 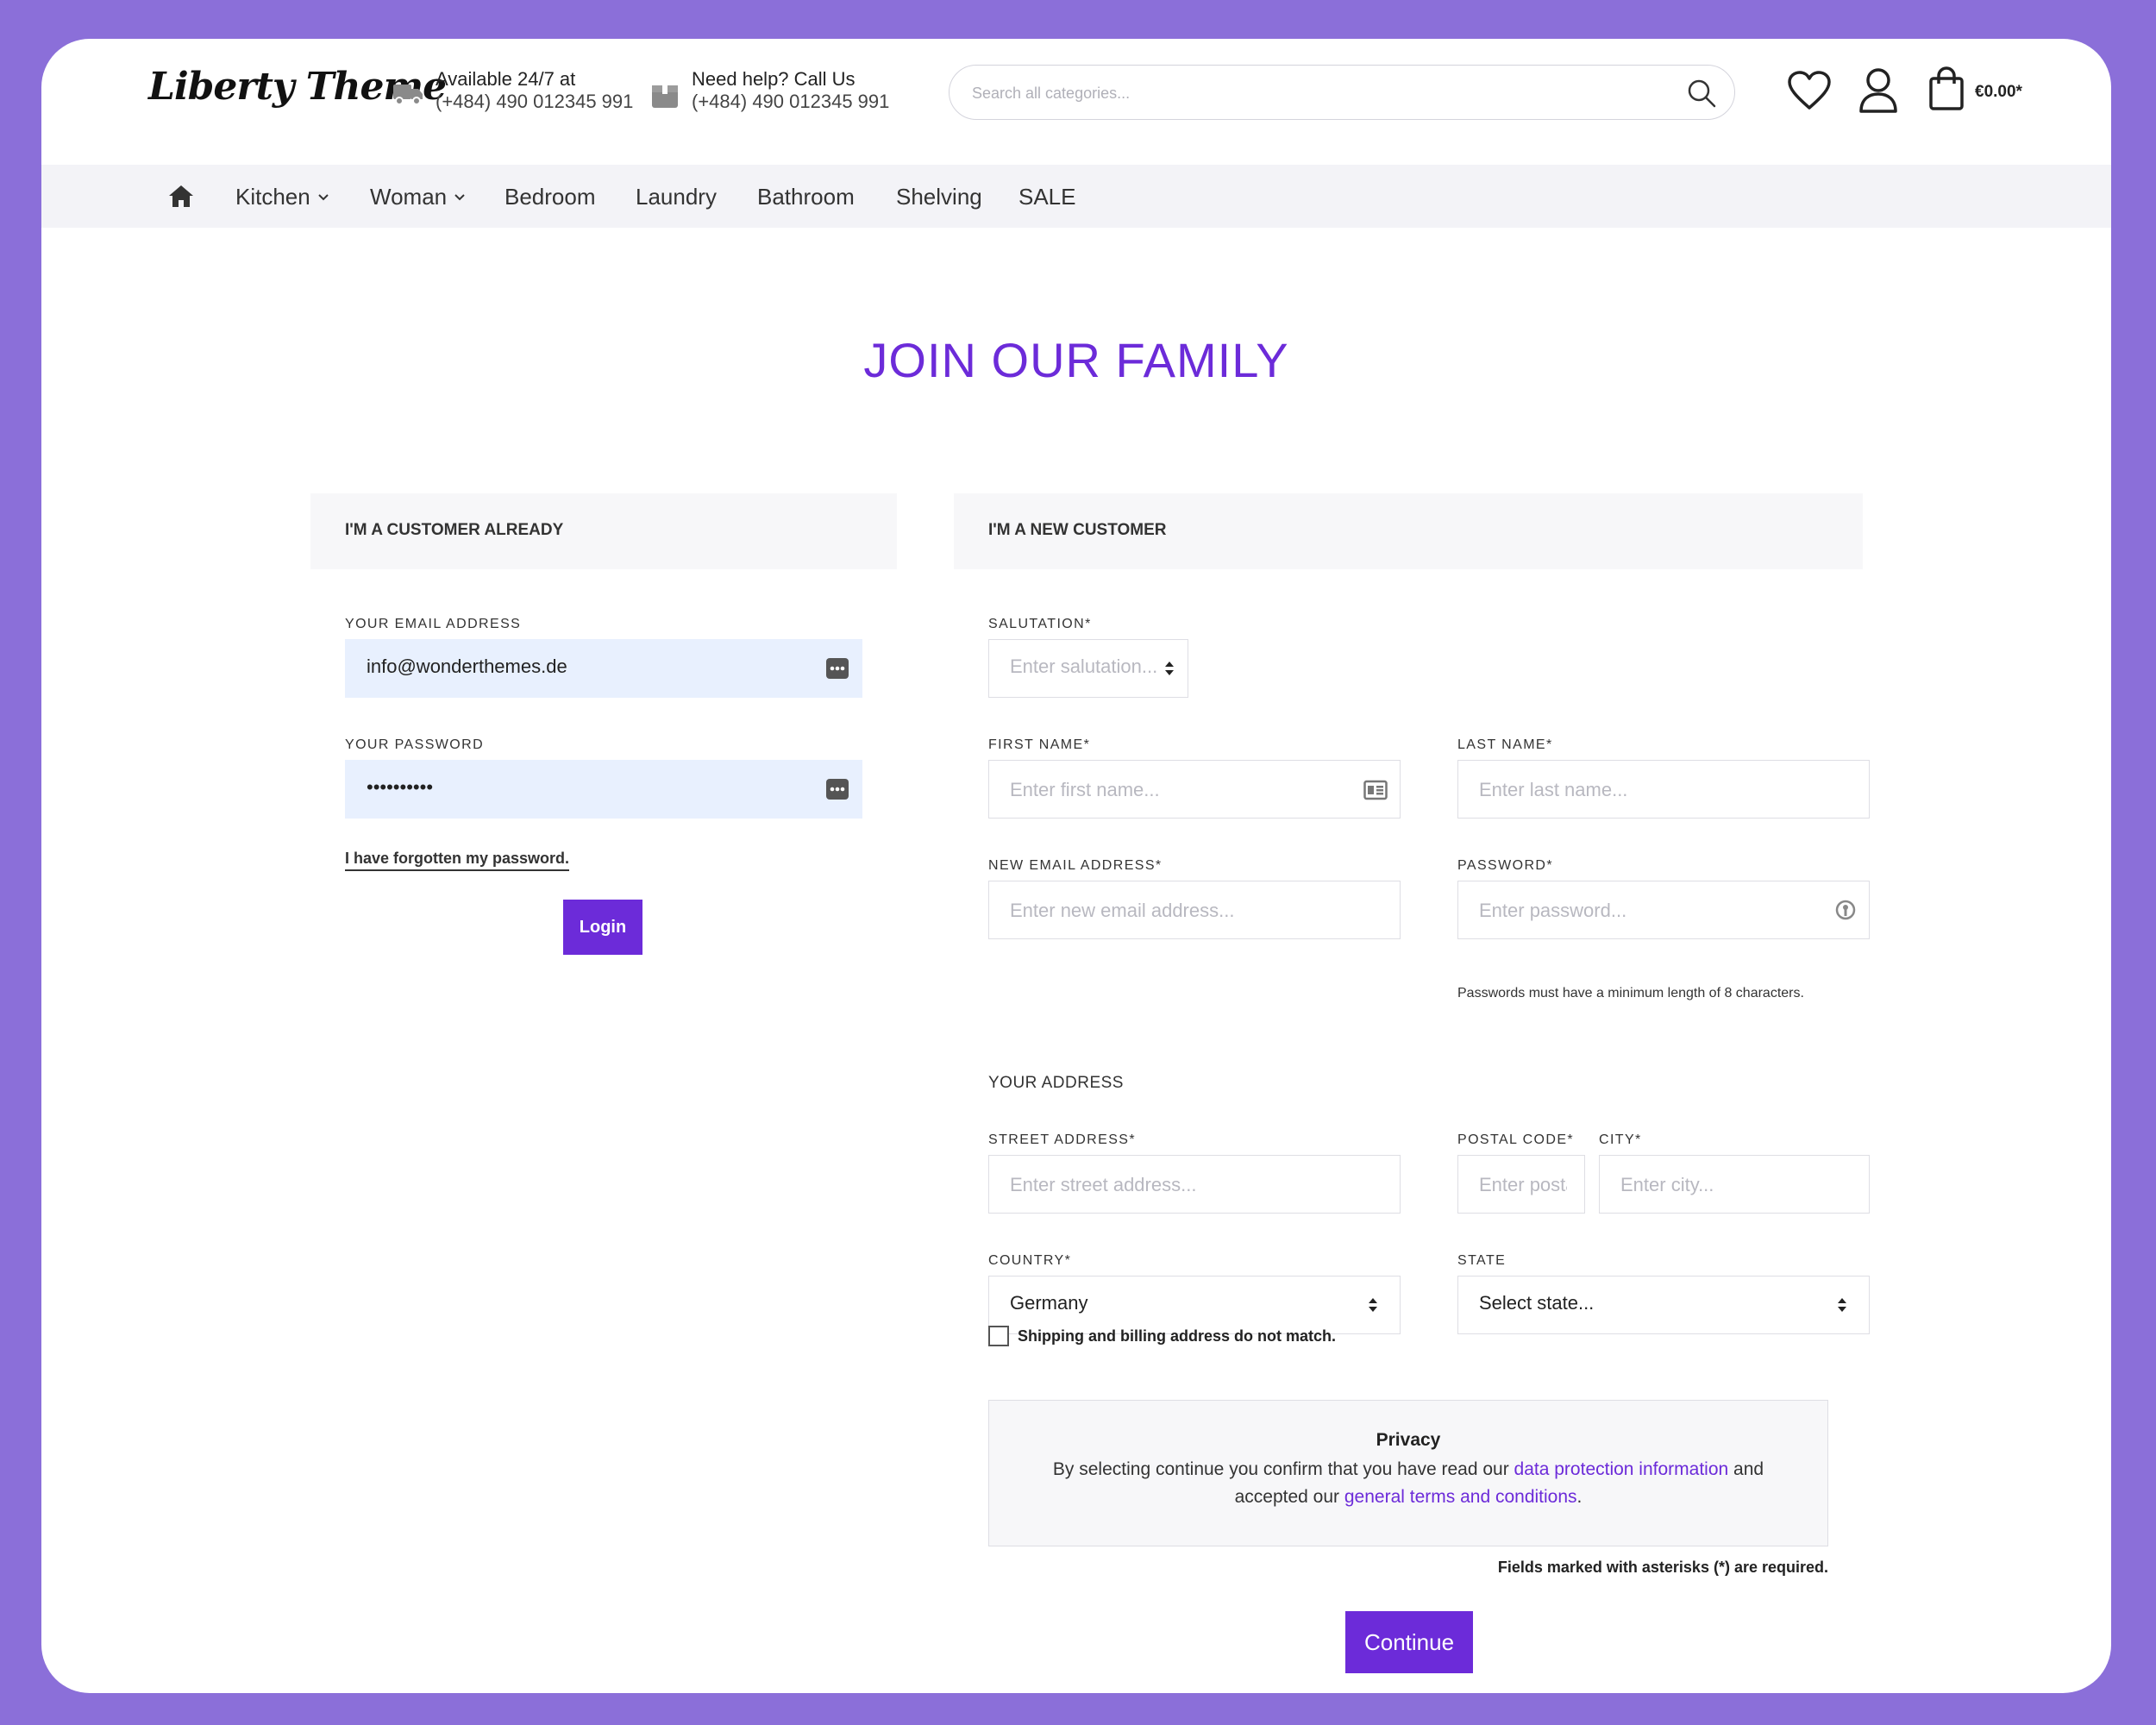 What do you see at coordinates (1701, 94) in the screenshot?
I see `search-icon` at bounding box center [1701, 94].